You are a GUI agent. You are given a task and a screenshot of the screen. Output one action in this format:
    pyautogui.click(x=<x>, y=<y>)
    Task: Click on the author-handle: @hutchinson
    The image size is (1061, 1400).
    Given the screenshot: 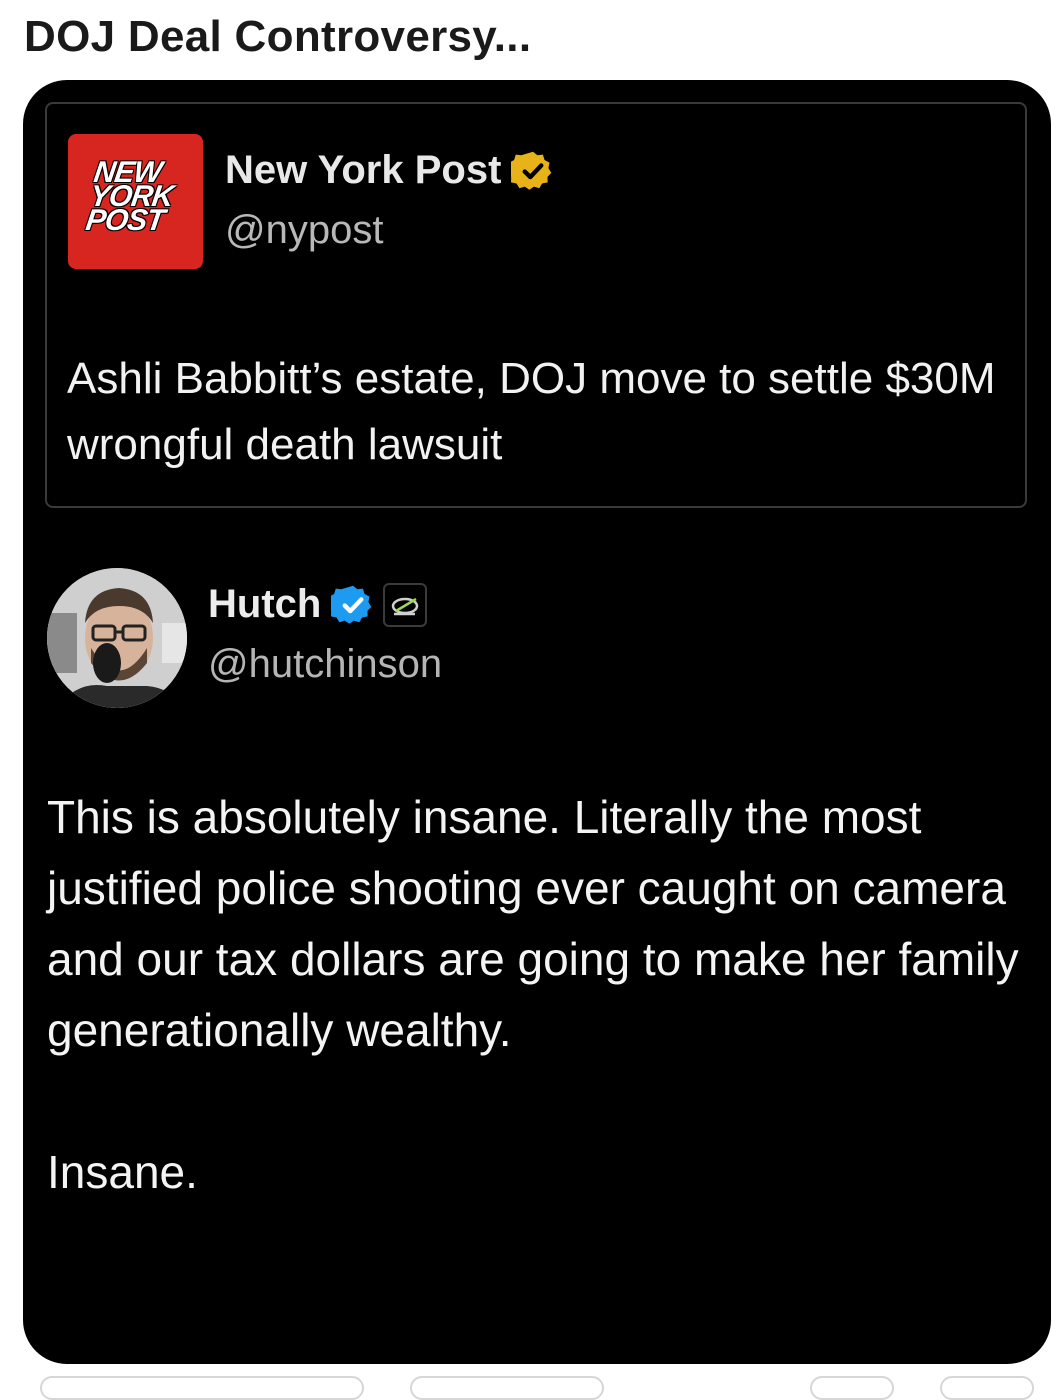 What is the action you would take?
    pyautogui.click(x=325, y=664)
    